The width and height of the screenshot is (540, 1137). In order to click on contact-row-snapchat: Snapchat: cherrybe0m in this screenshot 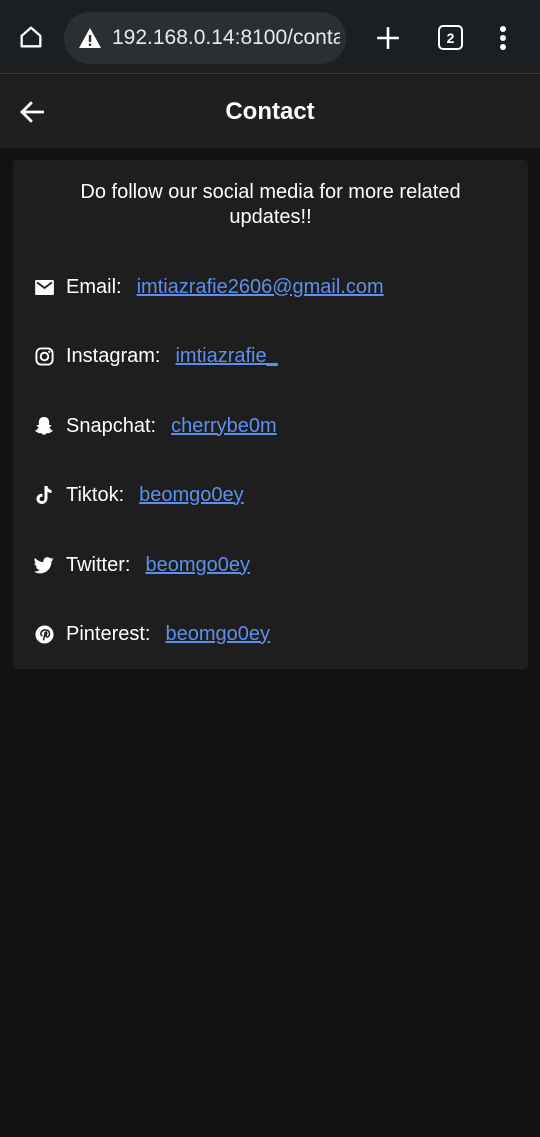, I will do `click(155, 426)`.